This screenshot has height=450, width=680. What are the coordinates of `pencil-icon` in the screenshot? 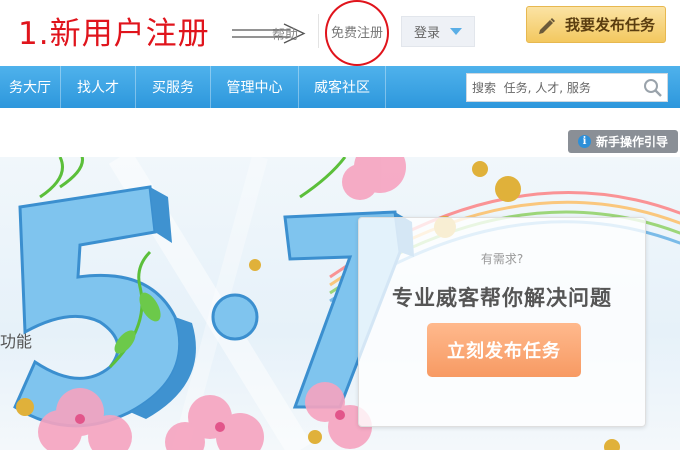 It's located at (546, 25).